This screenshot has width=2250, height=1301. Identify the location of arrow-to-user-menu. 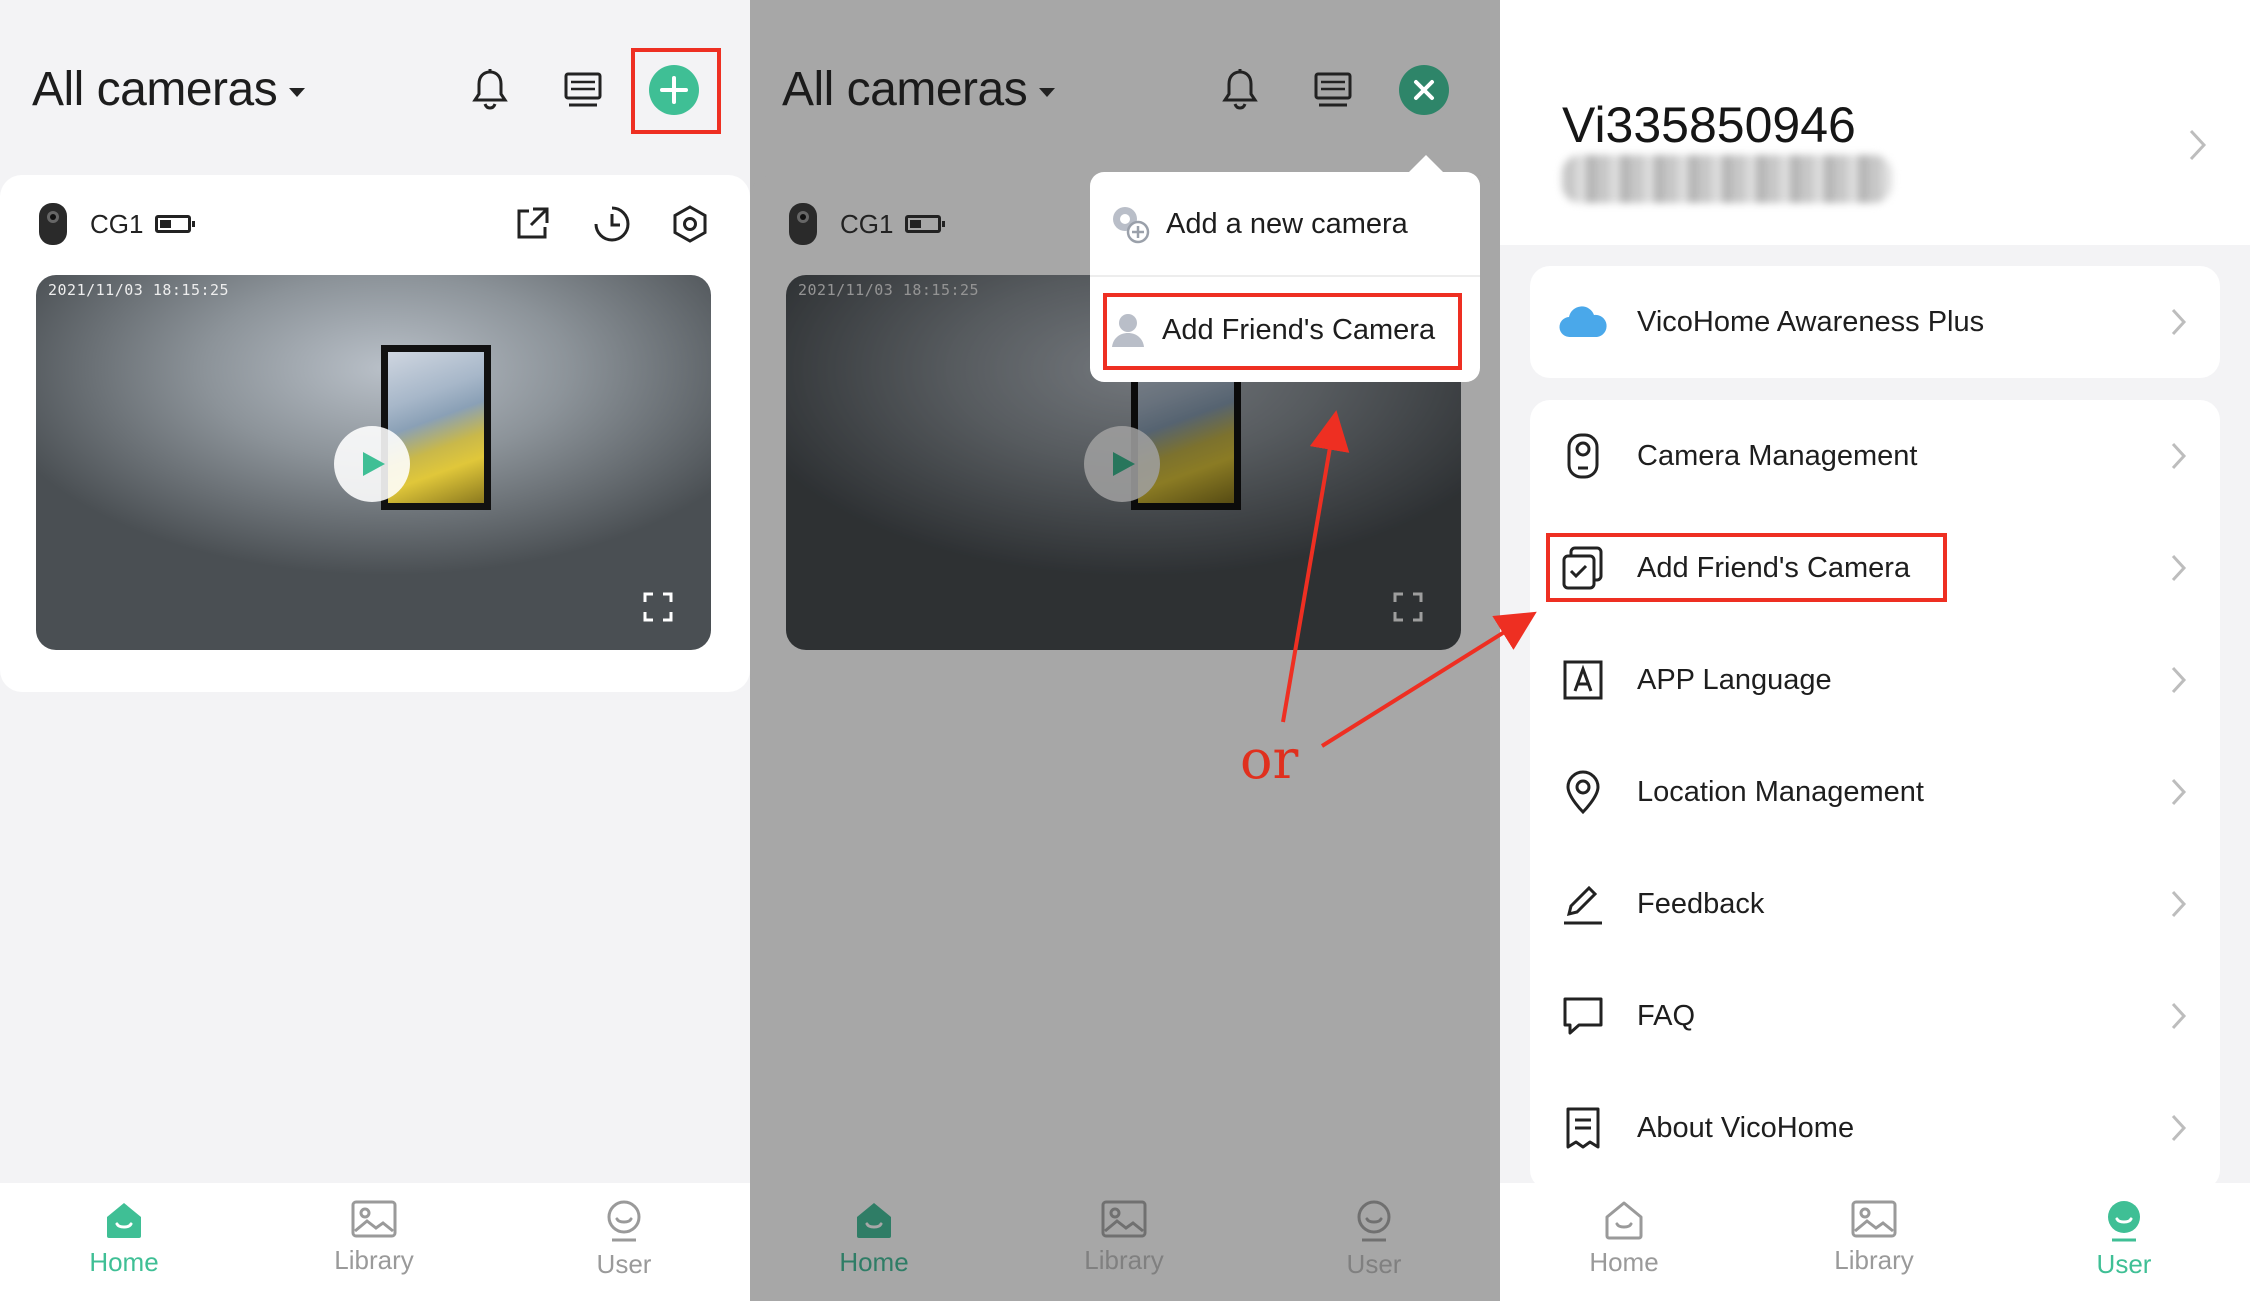
(1428, 679).